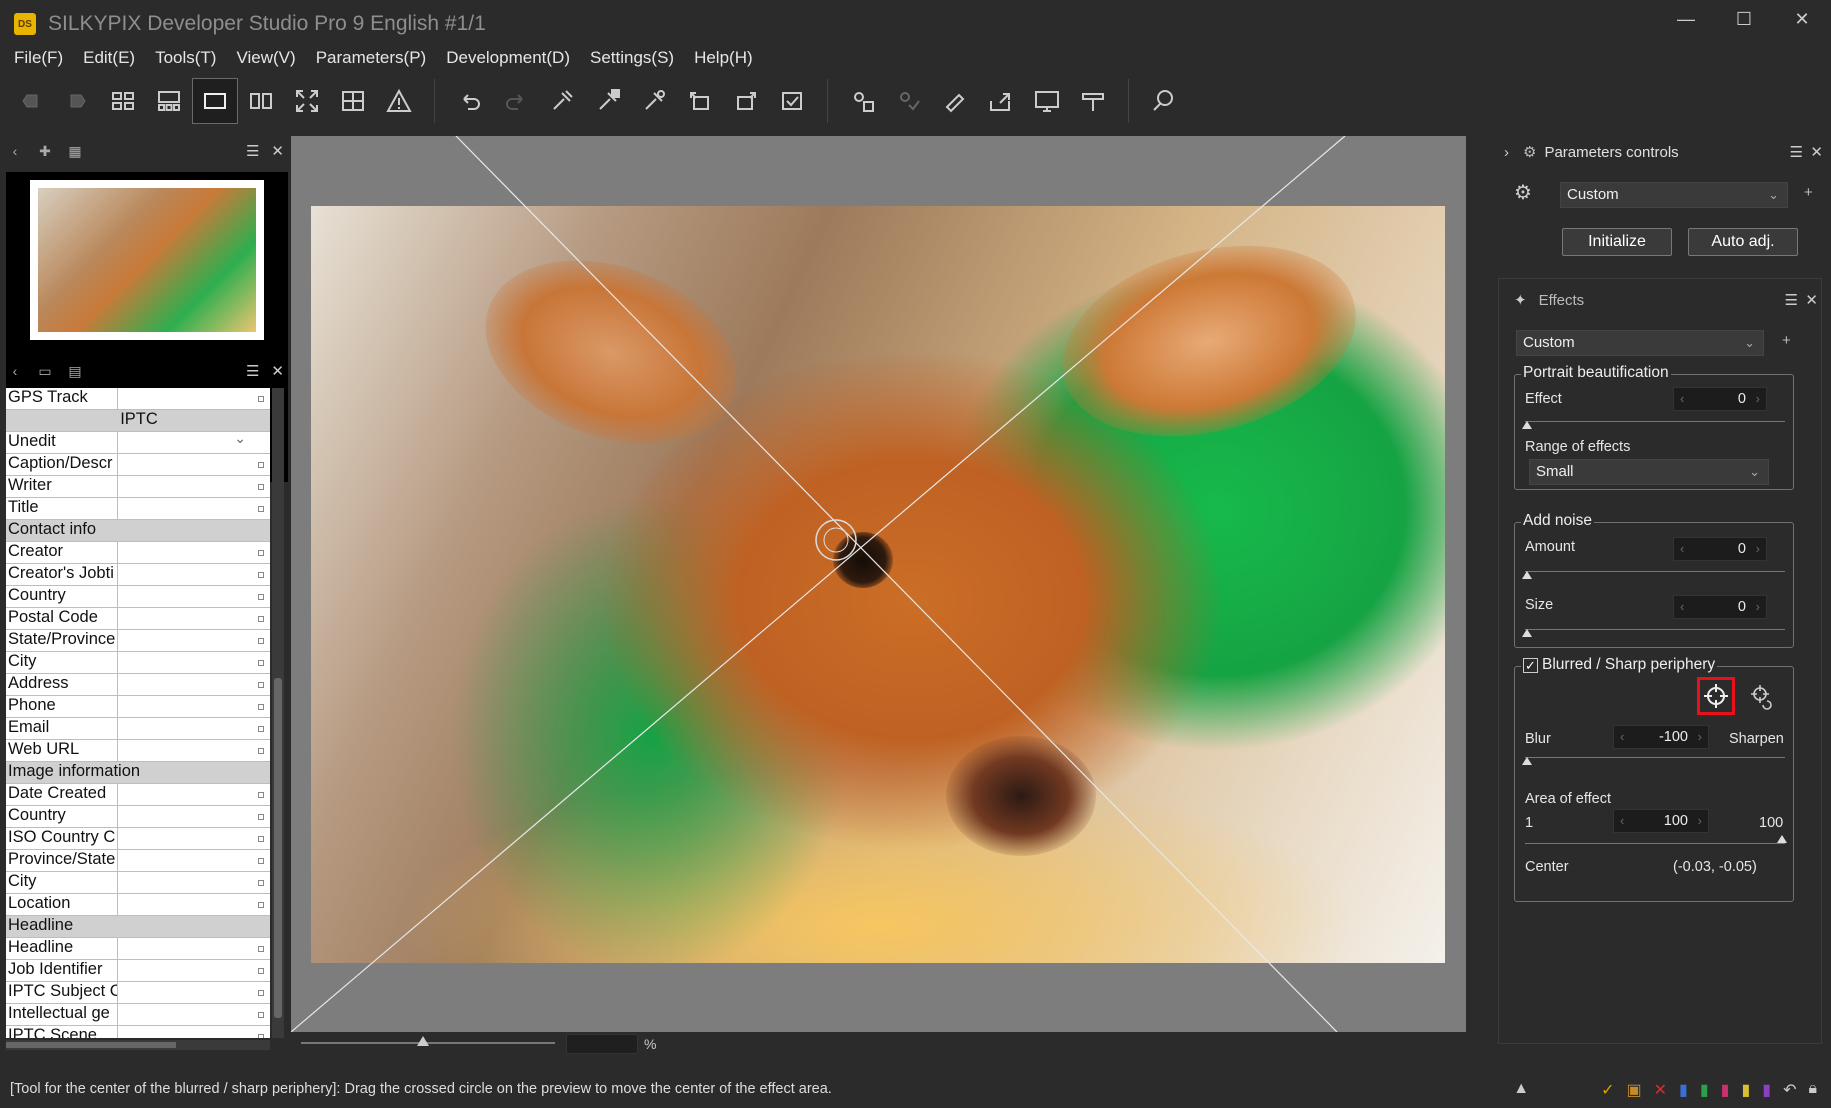 The width and height of the screenshot is (1831, 1108). I want to click on metadata-row: Date Created, so click(138, 795).